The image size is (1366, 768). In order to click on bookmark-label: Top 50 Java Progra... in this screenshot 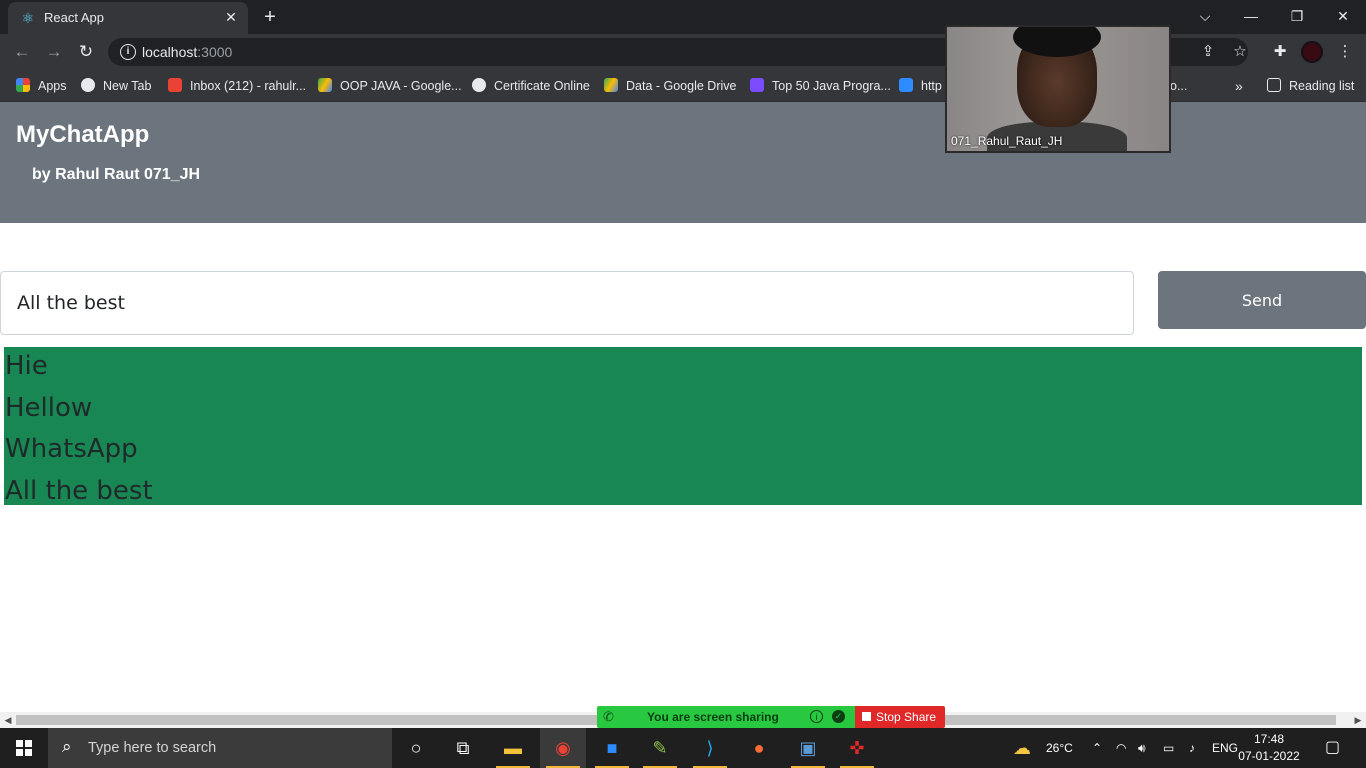, I will do `click(831, 86)`.